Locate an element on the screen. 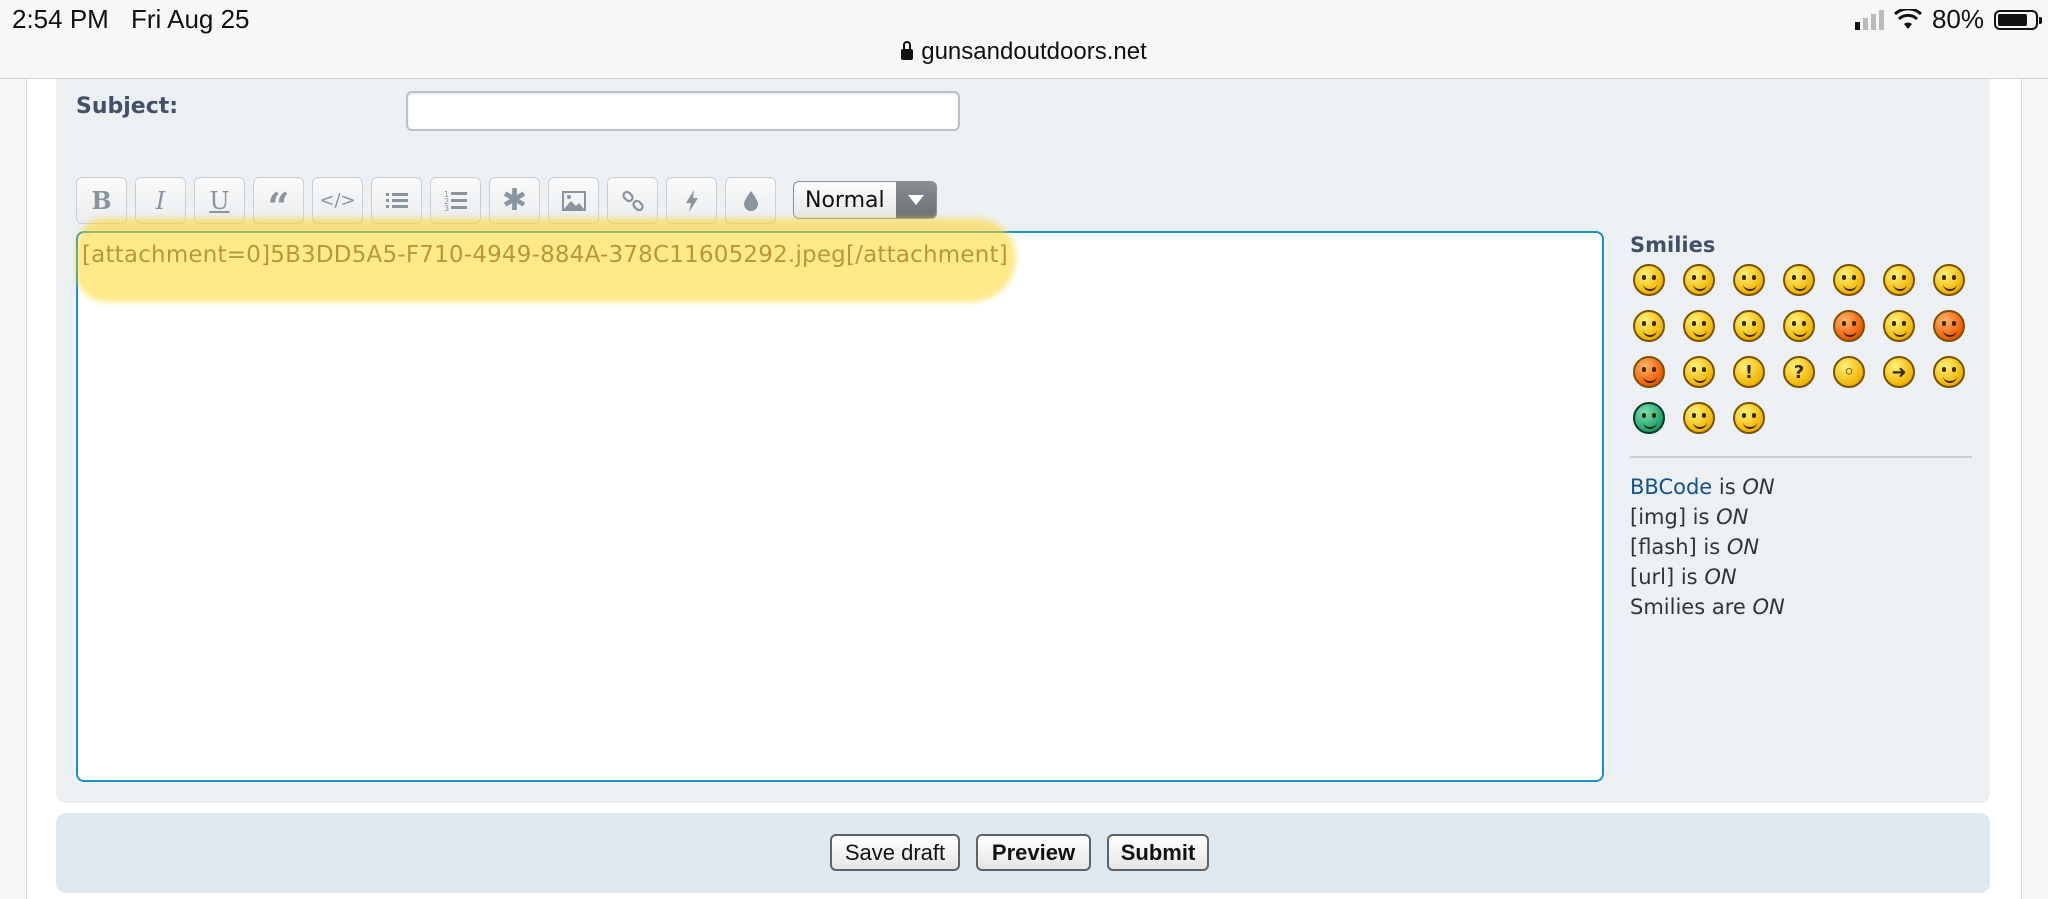  asterisk-icon: ✱ is located at coordinates (514, 200).